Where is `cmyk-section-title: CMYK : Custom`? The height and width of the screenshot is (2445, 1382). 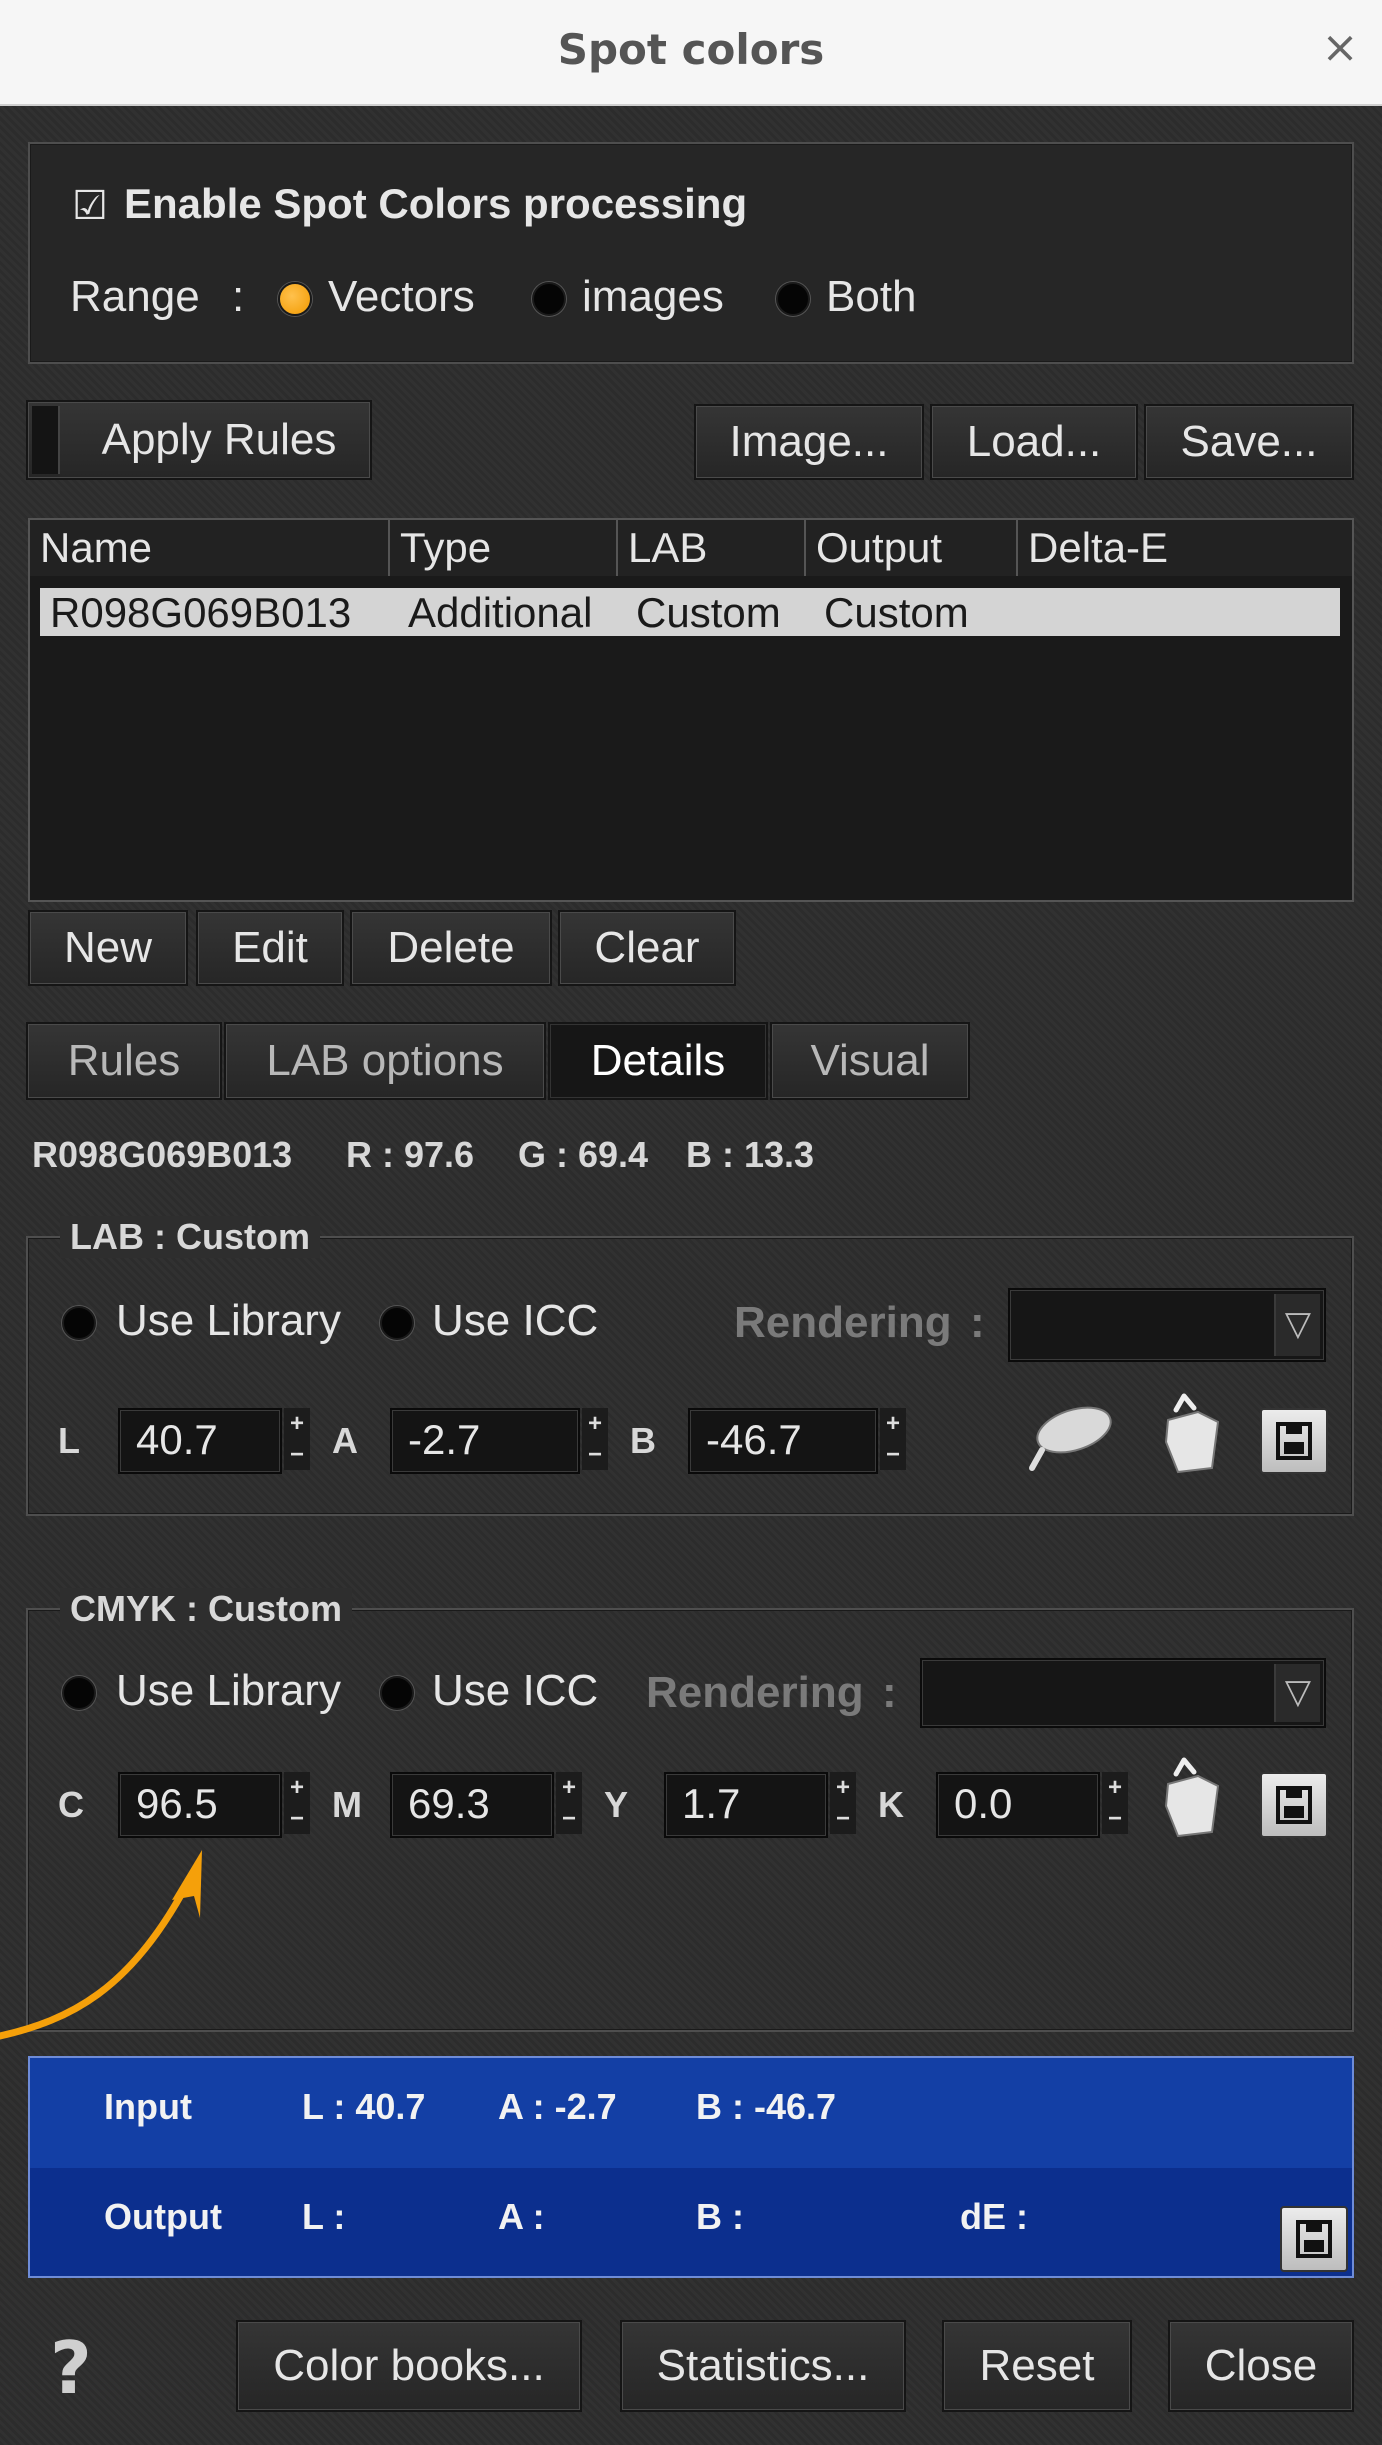 cmyk-section-title: CMYK : Custom is located at coordinates (206, 1609).